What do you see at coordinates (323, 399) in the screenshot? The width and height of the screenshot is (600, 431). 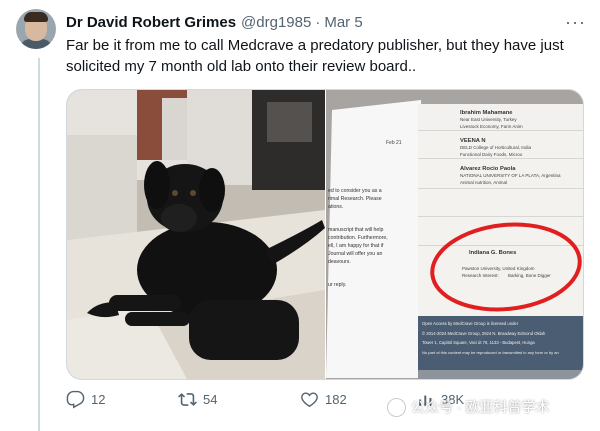 I see `like-action: 182` at bounding box center [323, 399].